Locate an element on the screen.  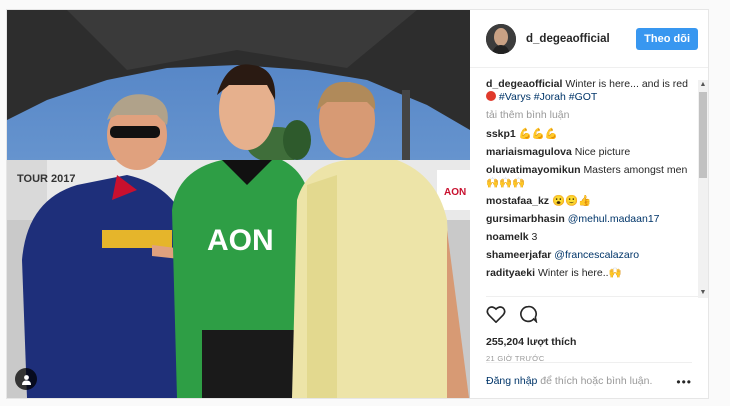
login-prompt-text: để thích hoặc bình luận. is located at coordinates (595, 381).